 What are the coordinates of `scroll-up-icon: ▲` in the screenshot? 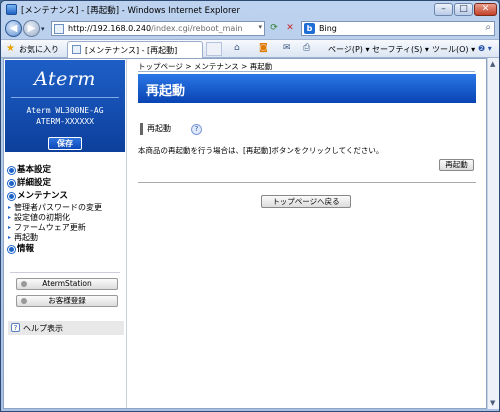 It's located at (492, 64).